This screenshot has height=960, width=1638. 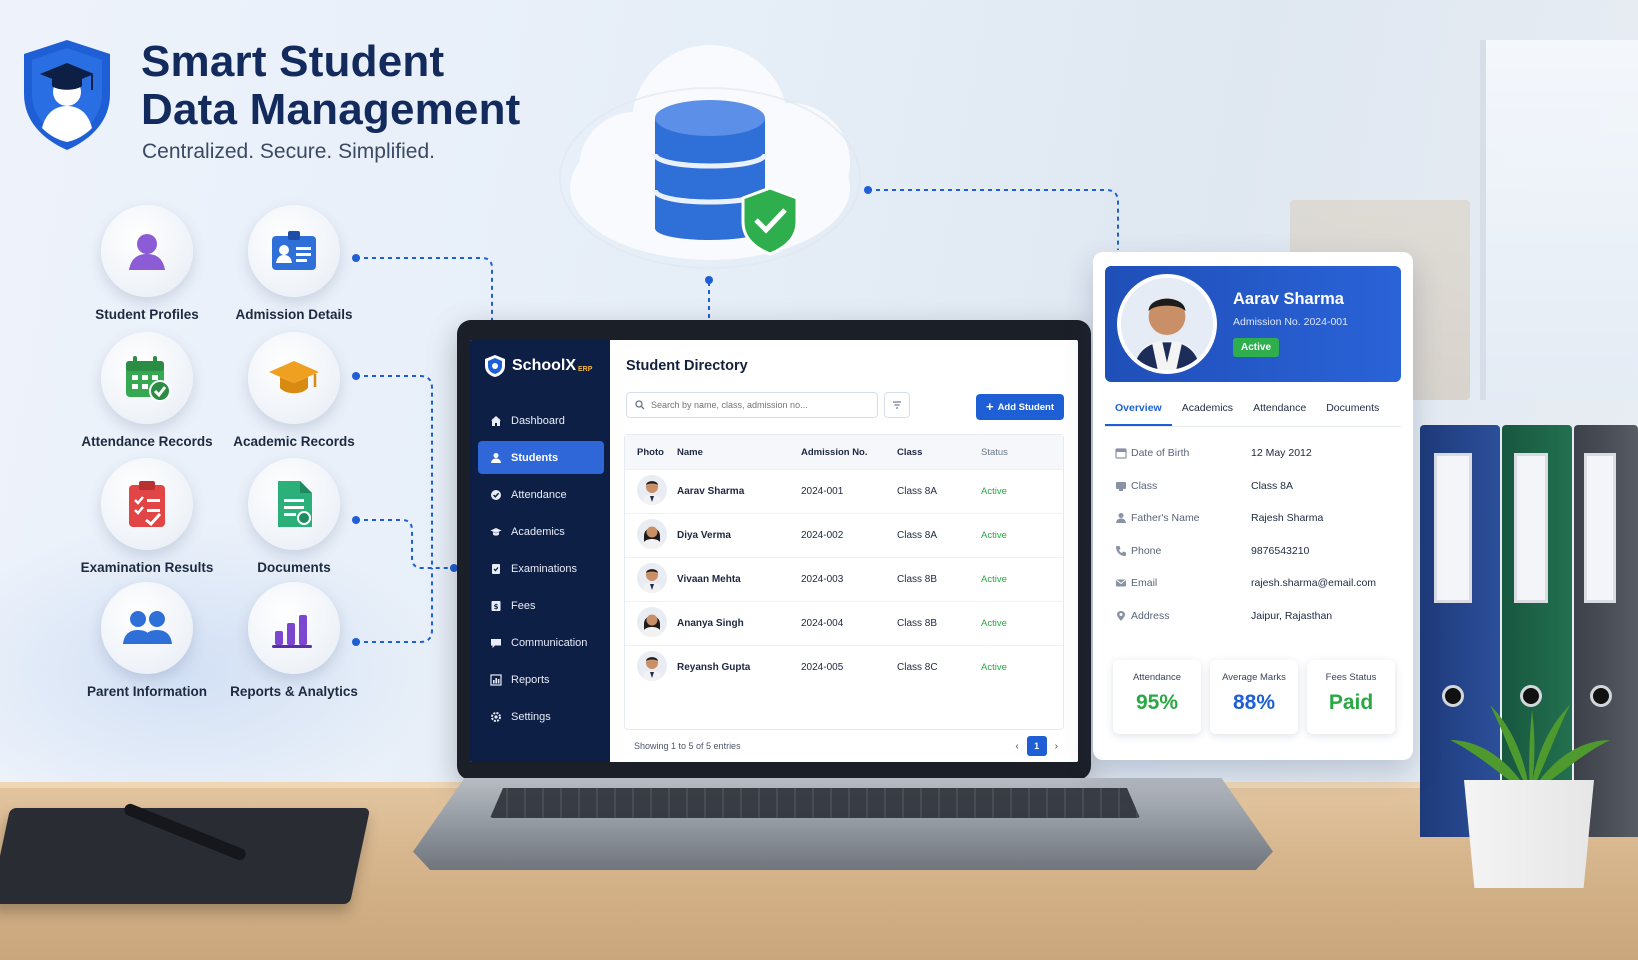 What do you see at coordinates (495, 366) in the screenshot?
I see `school-shield-icon` at bounding box center [495, 366].